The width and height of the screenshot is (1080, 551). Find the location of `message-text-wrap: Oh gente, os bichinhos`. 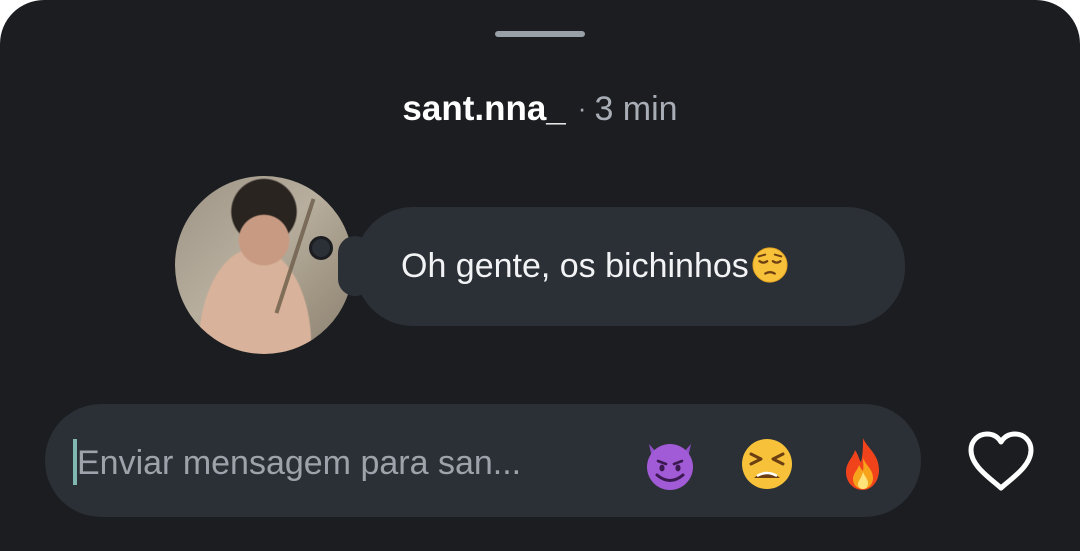

message-text-wrap: Oh gente, os bichinhos is located at coordinates (595, 266).